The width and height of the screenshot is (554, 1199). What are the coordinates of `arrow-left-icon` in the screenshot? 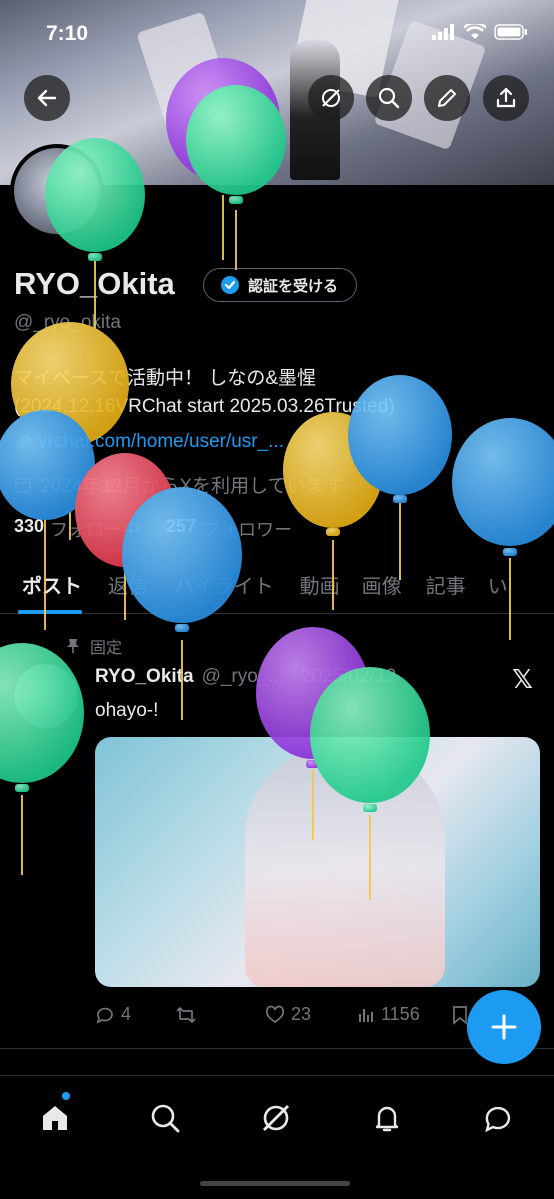 It's located at (47, 98).